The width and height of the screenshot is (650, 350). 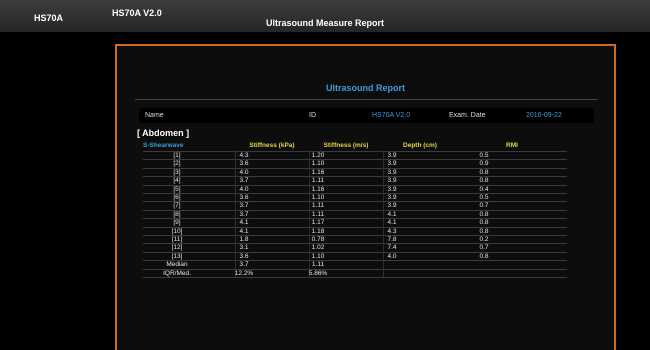 I want to click on id-label: ID, so click(x=312, y=115).